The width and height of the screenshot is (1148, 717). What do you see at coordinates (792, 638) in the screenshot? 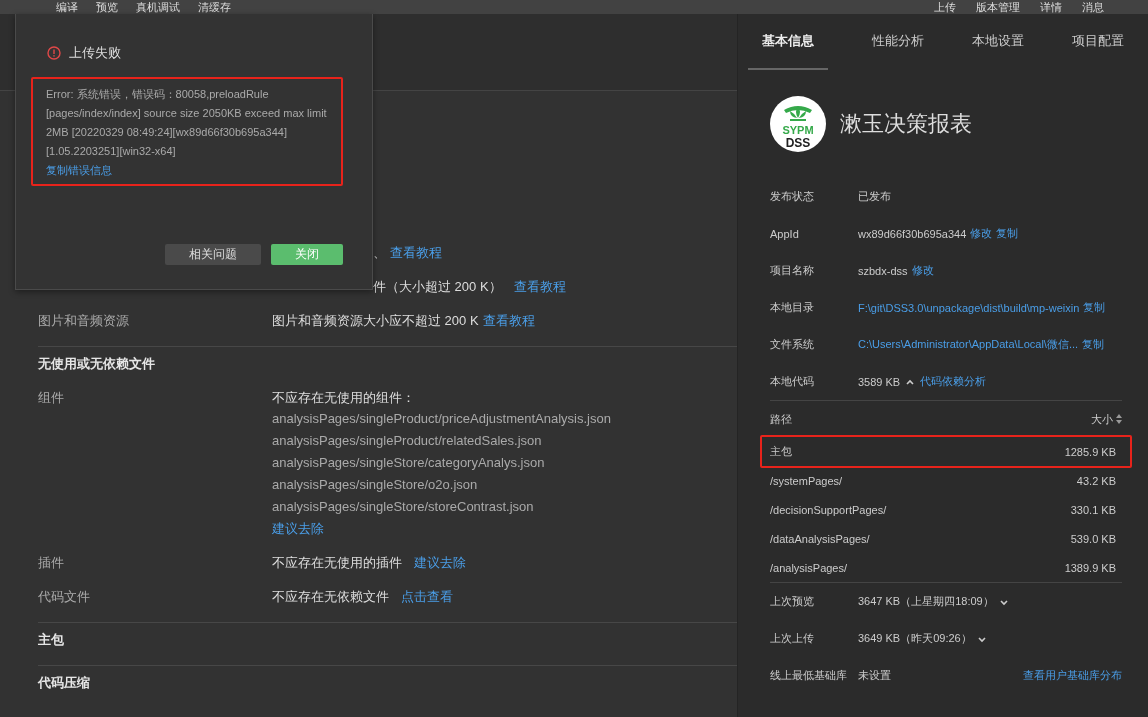
I see `info-label: 上次上传` at bounding box center [792, 638].